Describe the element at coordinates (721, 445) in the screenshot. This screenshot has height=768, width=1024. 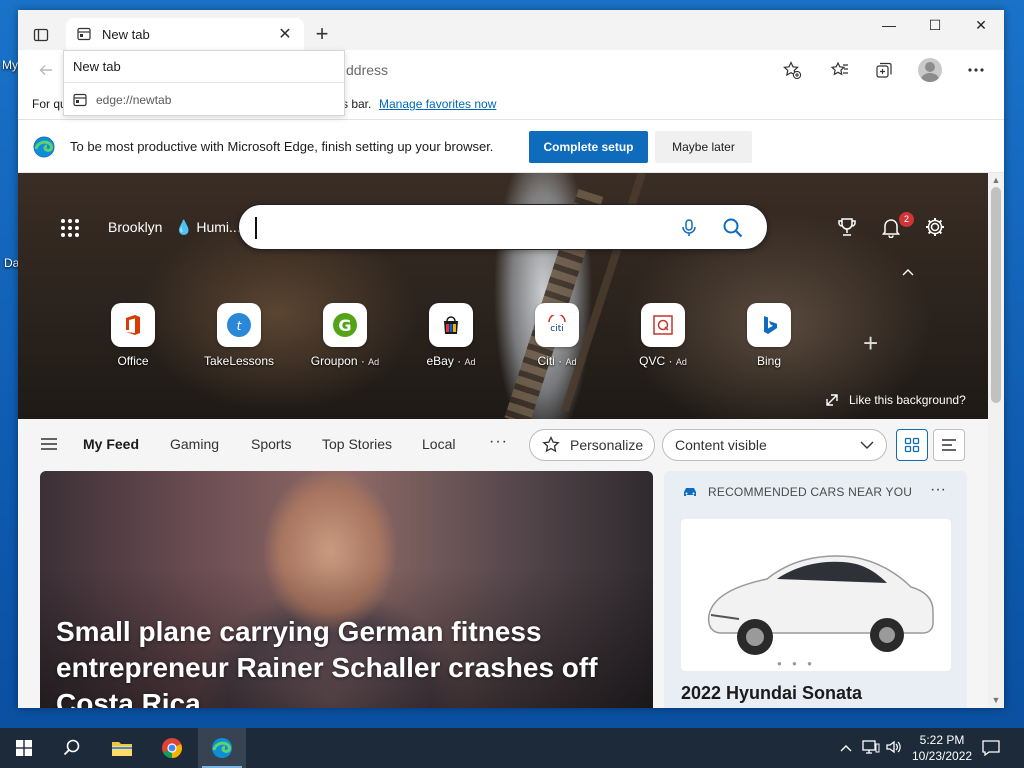
I see `content-visibility-value: Content visible` at that location.